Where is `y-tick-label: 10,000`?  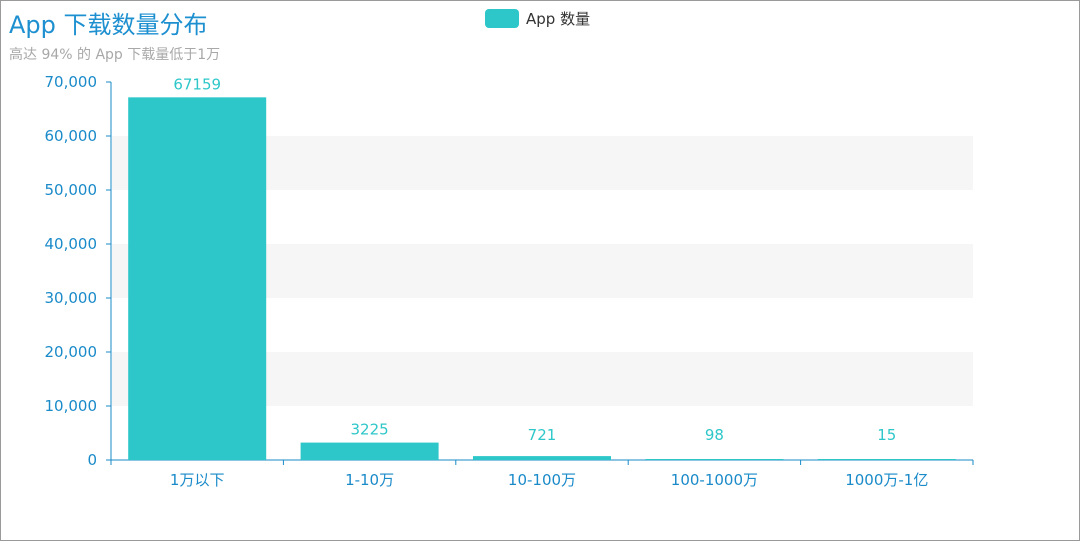 y-tick-label: 10,000 is located at coordinates (71, 406).